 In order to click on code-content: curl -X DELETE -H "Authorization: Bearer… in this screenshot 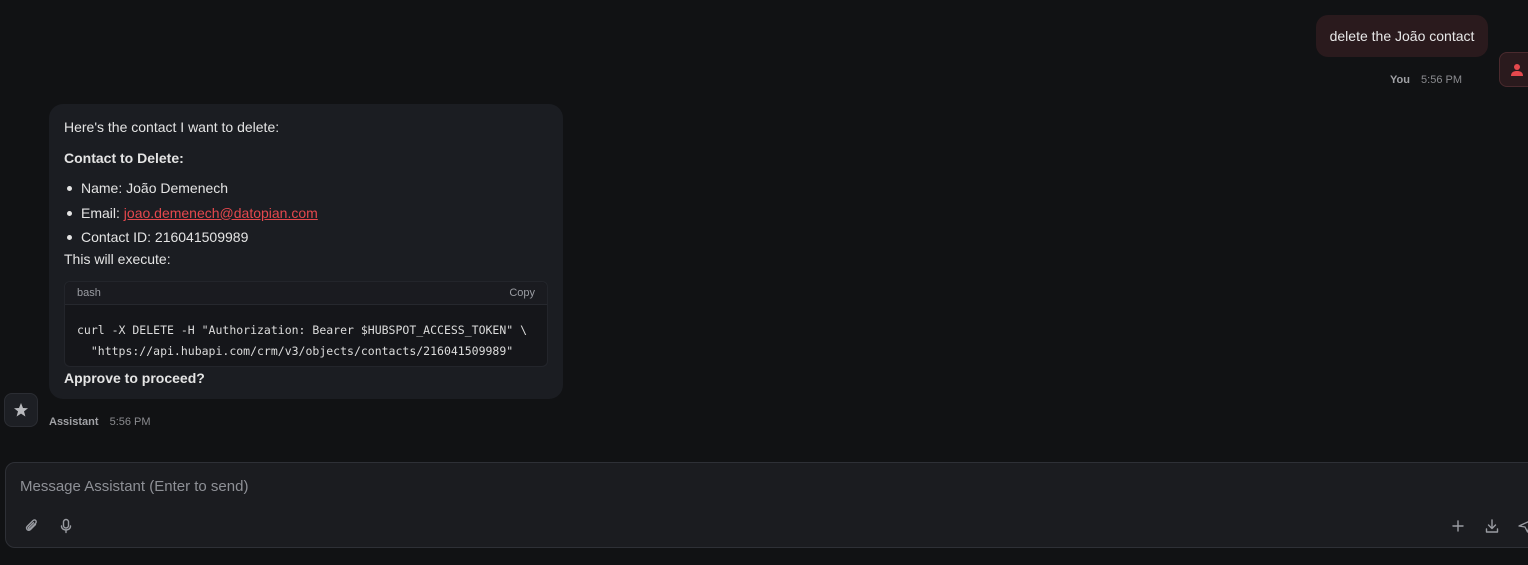, I will do `click(306, 333)`.